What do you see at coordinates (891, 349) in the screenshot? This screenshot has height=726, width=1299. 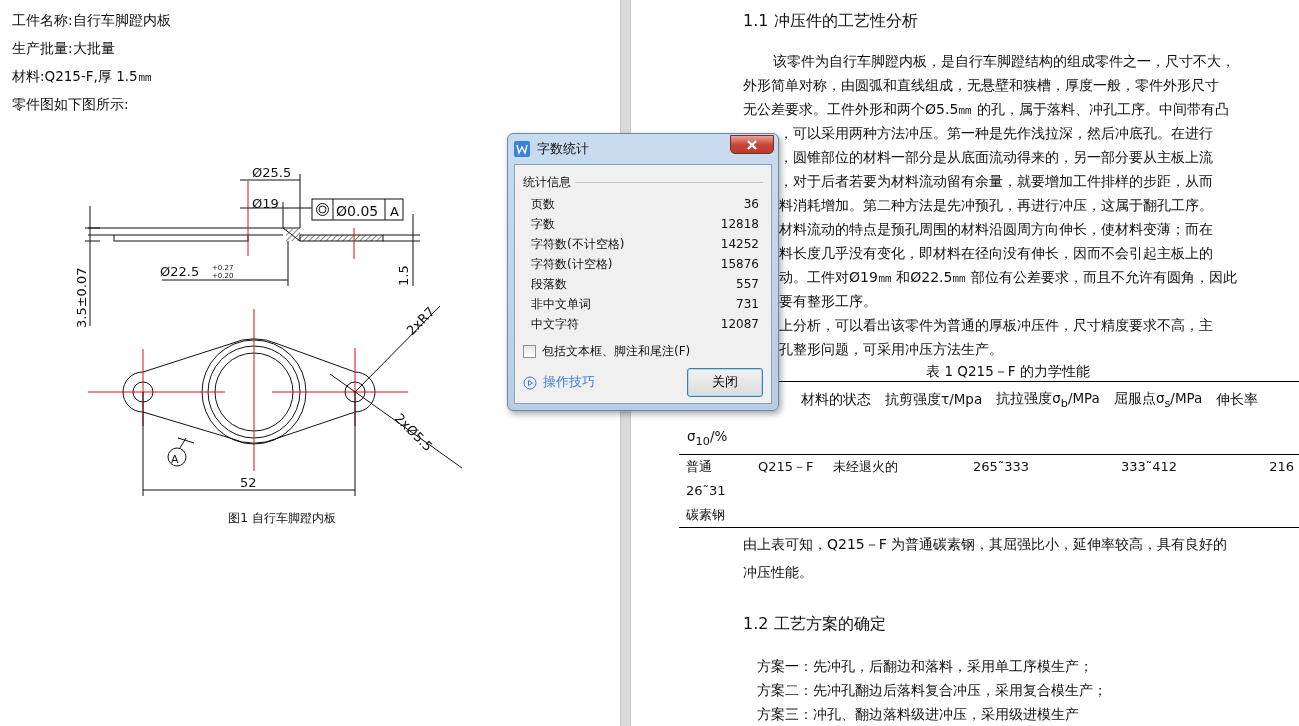 I see `body-text: 孔整形问题，可采用冲压方法生产。` at bounding box center [891, 349].